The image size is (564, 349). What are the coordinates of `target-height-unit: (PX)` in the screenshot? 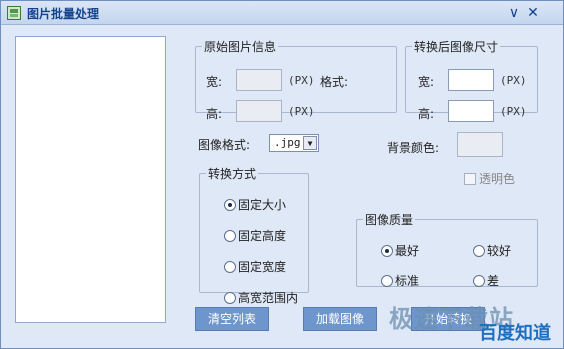 It's located at (513, 111).